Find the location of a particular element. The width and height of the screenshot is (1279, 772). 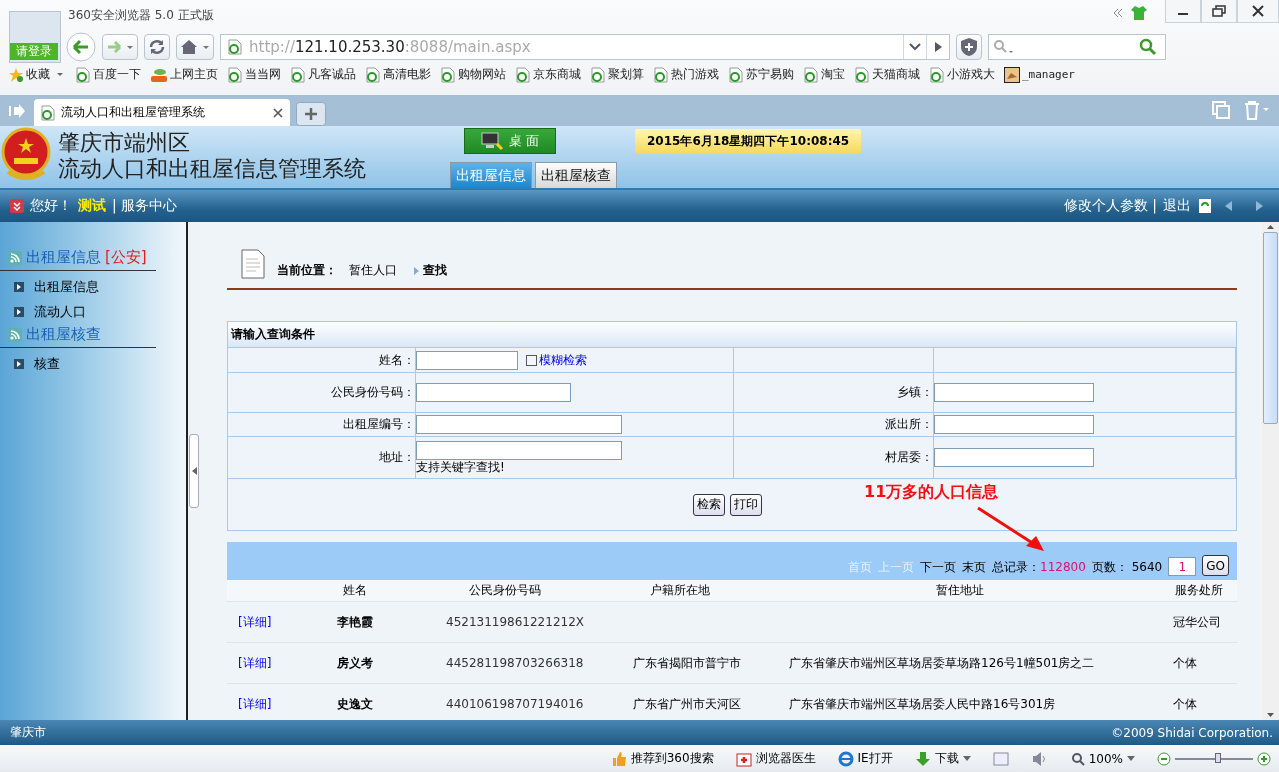

table-cell: 个体 is located at coordinates (1185, 704).